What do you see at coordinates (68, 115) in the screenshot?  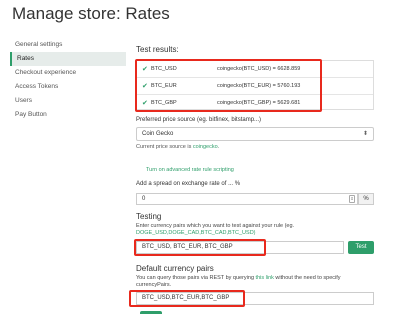 I see `sidebar-item-pay-button: Pay Button` at bounding box center [68, 115].